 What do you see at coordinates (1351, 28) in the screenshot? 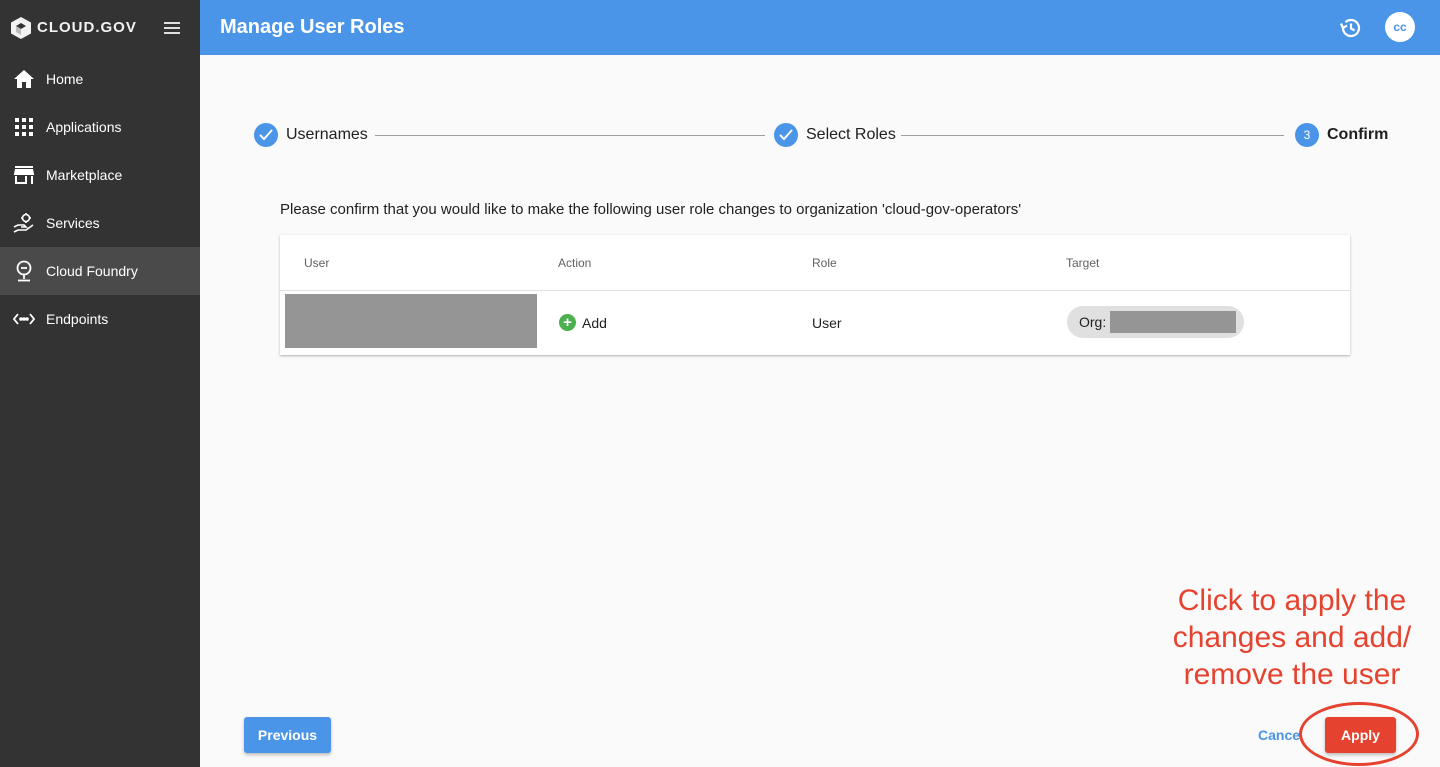
I see `history-icon` at bounding box center [1351, 28].